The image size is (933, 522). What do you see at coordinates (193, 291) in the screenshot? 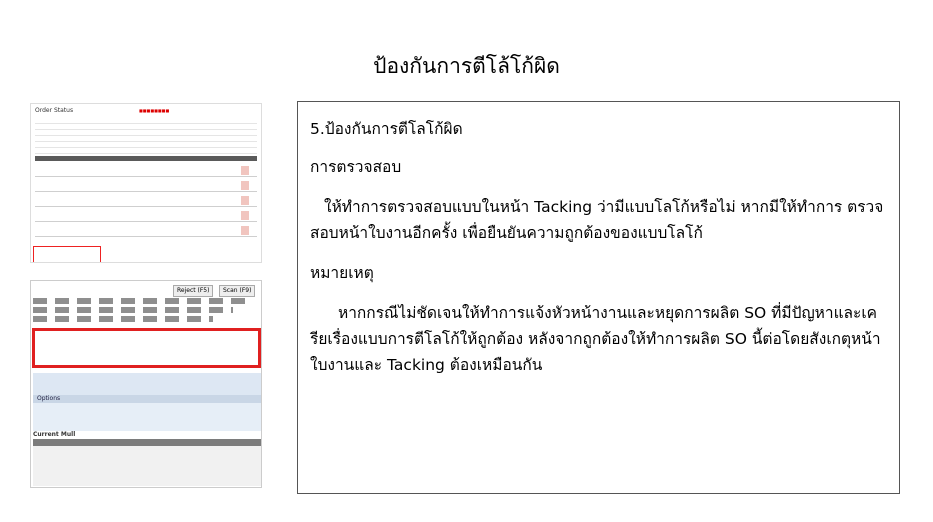
I see `reject-button: Reject (F5)` at bounding box center [193, 291].